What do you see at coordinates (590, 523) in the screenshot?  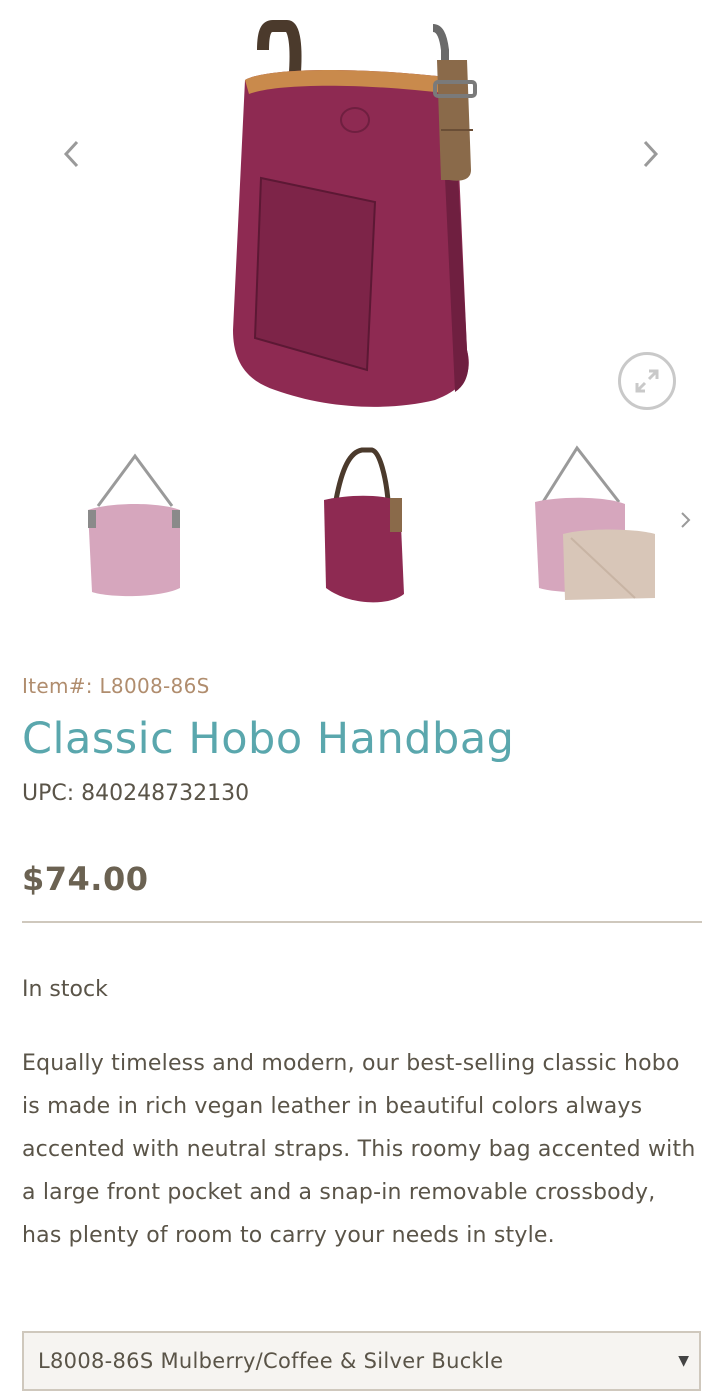 I see `thumbnail-pink-hobo-crossbody` at bounding box center [590, 523].